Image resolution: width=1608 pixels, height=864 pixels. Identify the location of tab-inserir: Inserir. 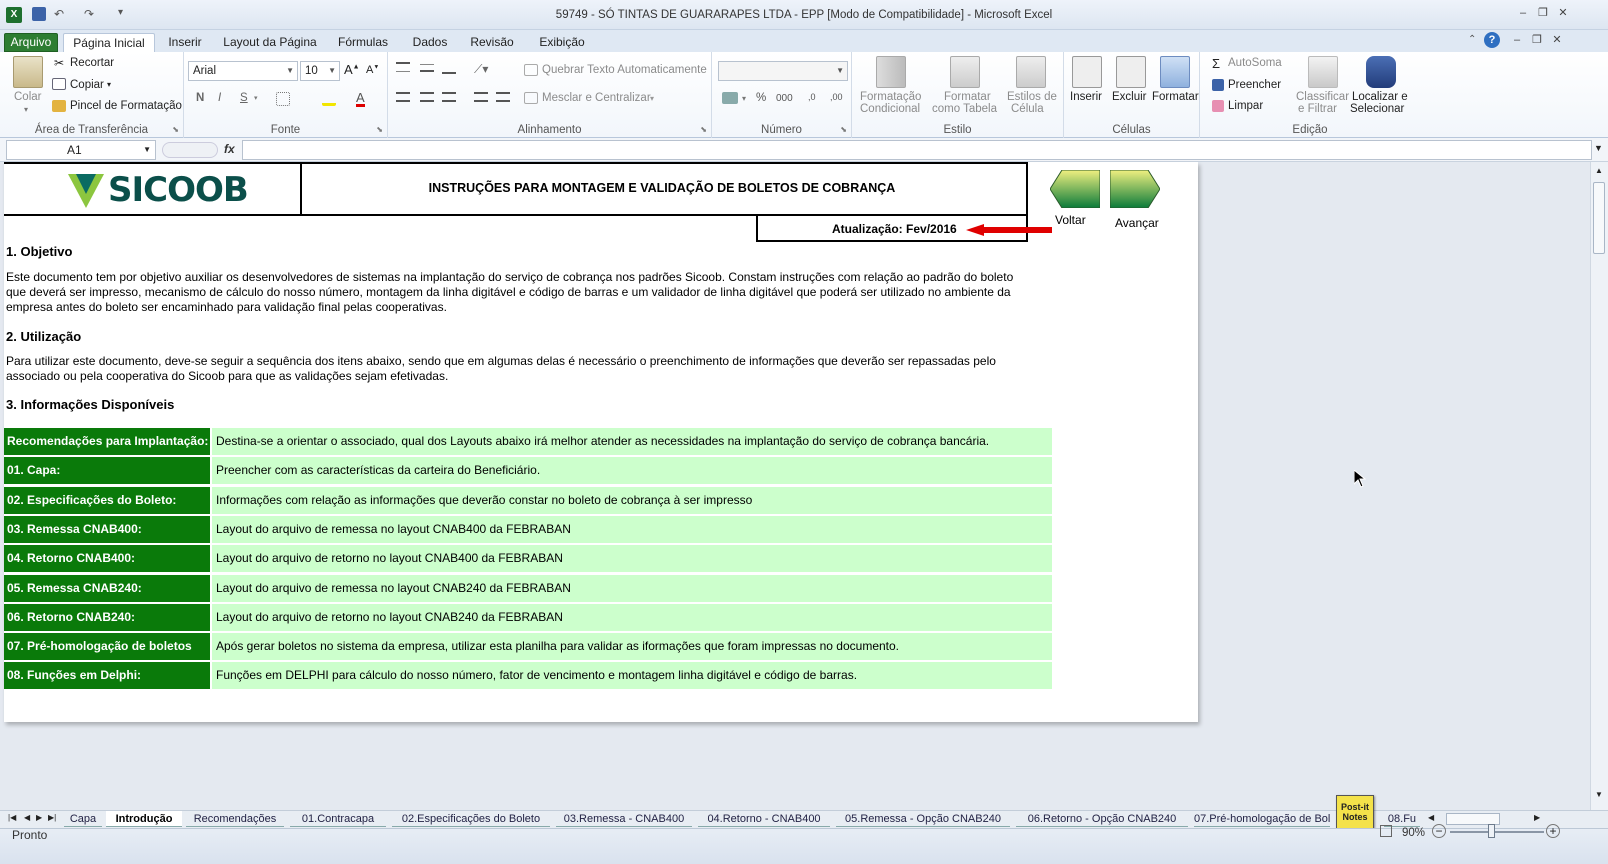
(185, 42).